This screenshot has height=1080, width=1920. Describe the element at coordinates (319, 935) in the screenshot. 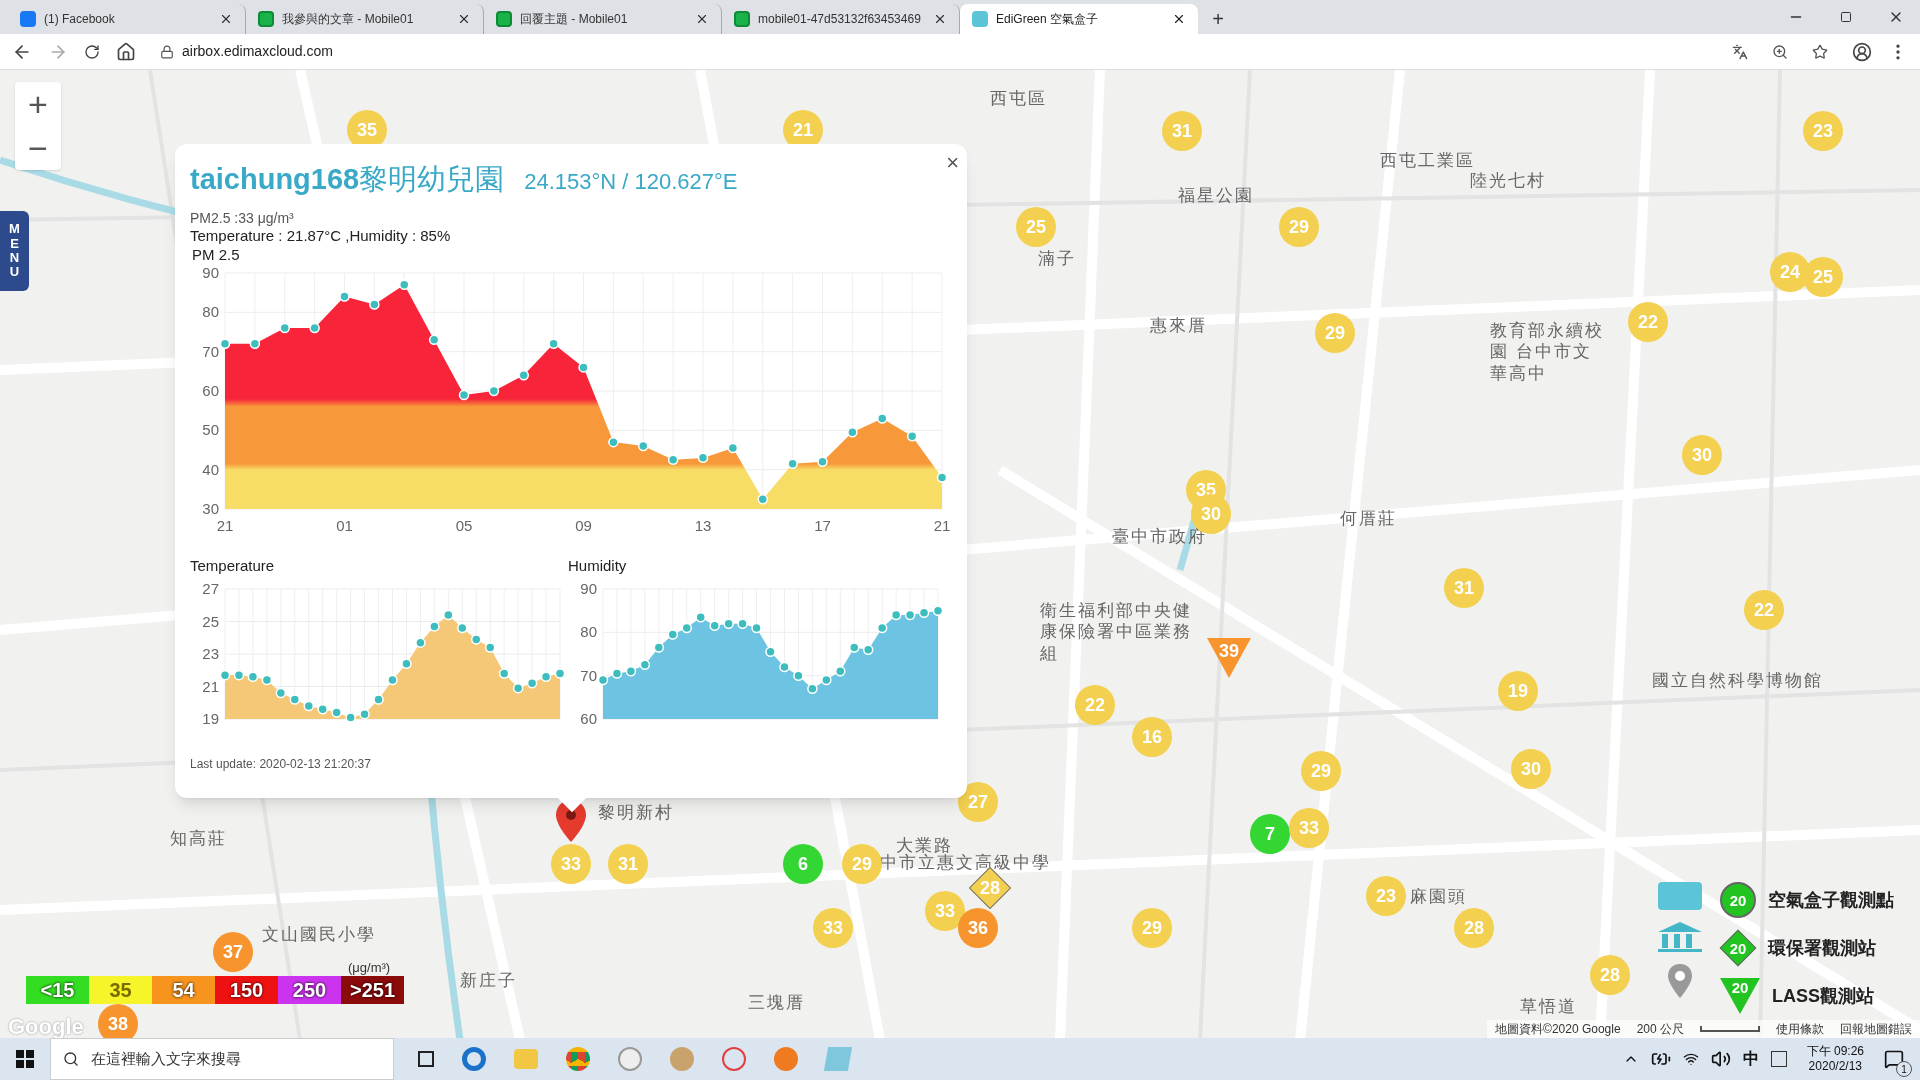

I see `place-label: 文山國民小學` at that location.